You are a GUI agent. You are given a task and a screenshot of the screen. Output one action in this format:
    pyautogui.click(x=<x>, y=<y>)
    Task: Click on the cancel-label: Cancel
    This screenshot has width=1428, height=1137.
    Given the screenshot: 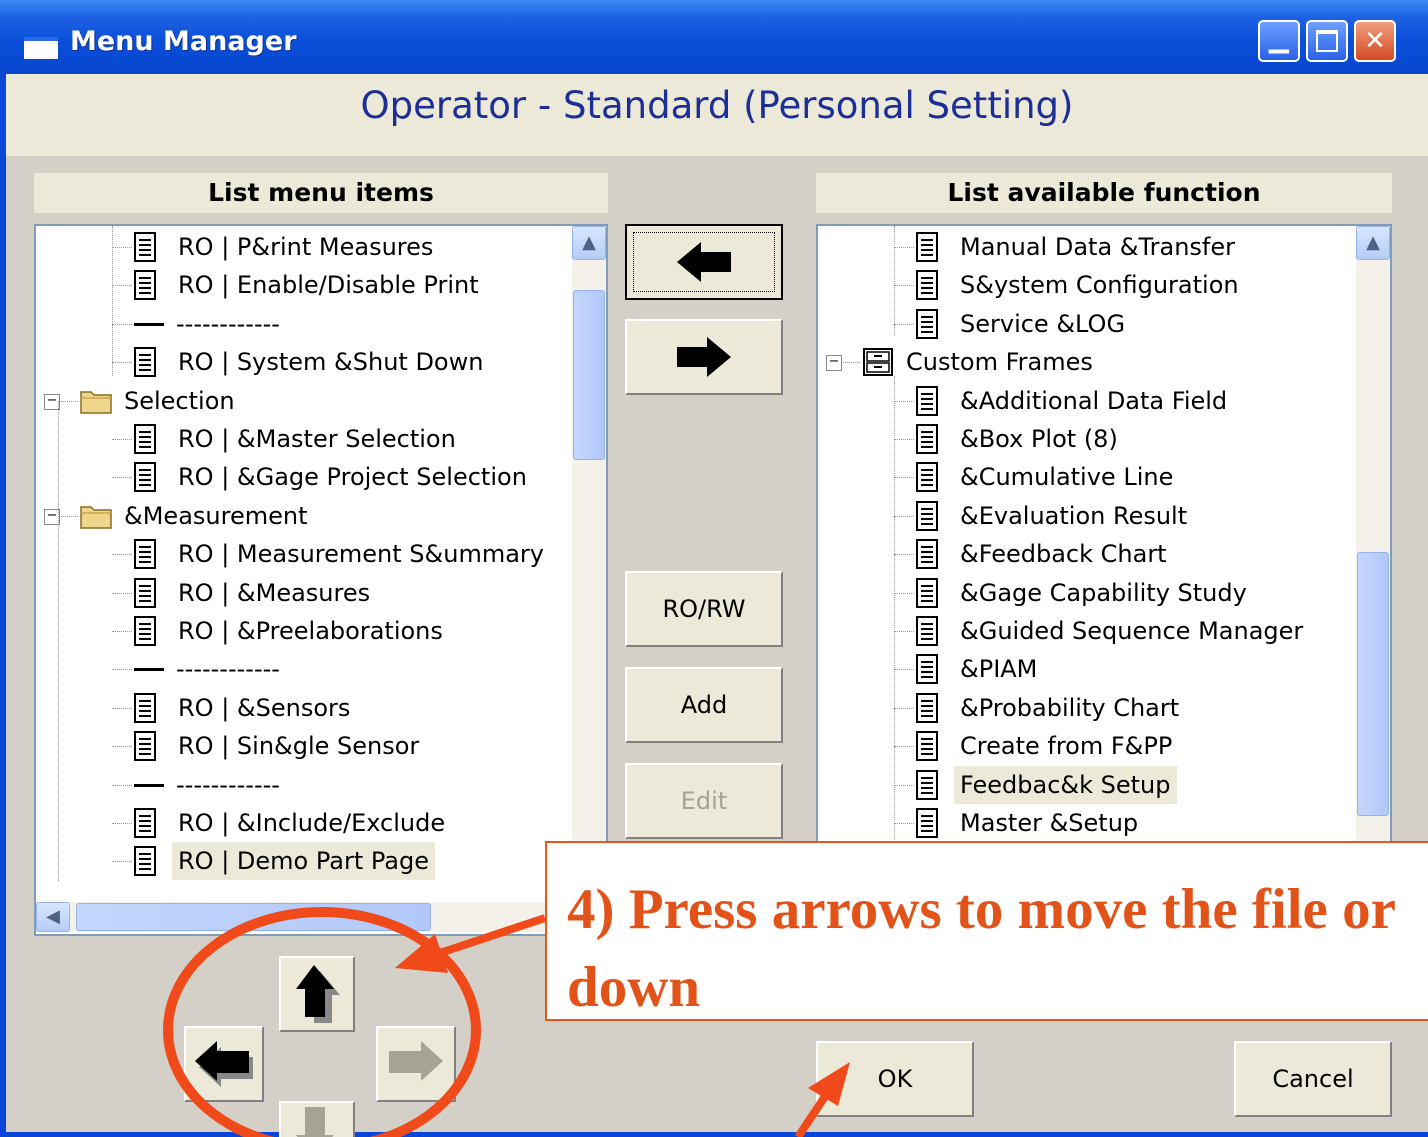 What is the action you would take?
    pyautogui.click(x=1313, y=1079)
    